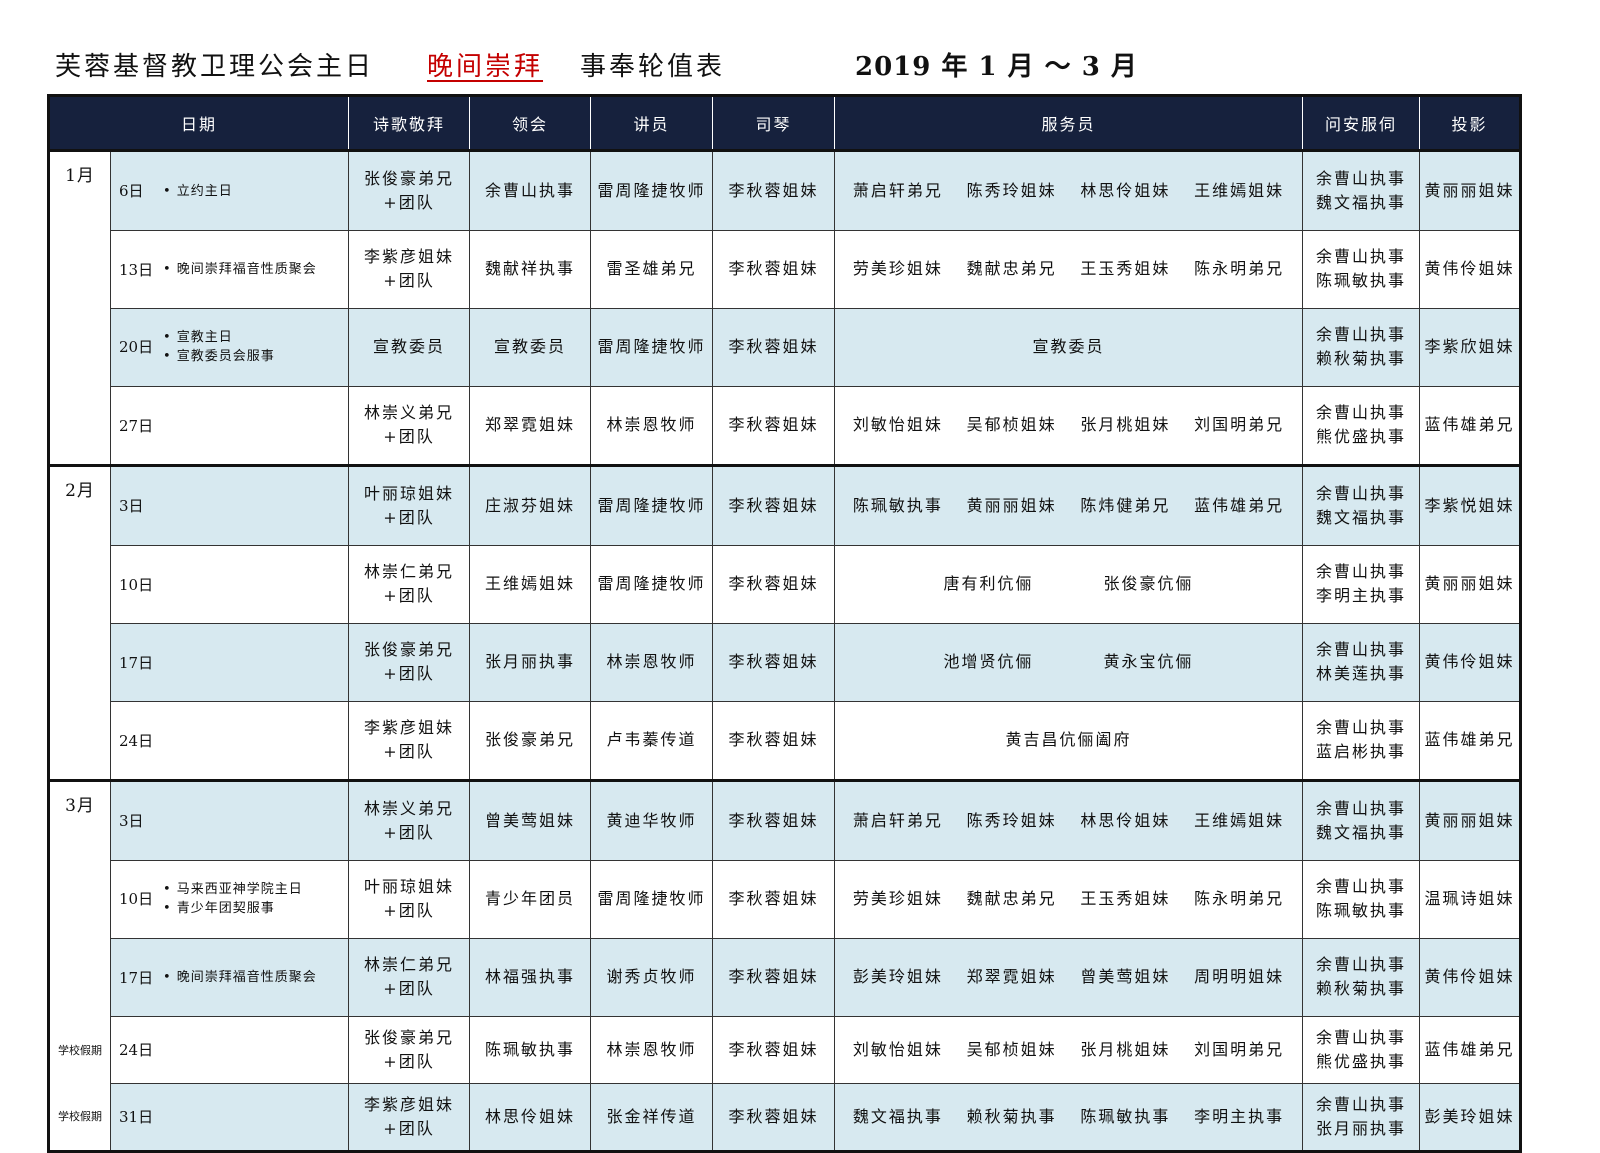 The image size is (1600, 1153). Describe the element at coordinates (1148, 661) in the screenshot. I see `server-name: 黄永宝伉俪` at that location.